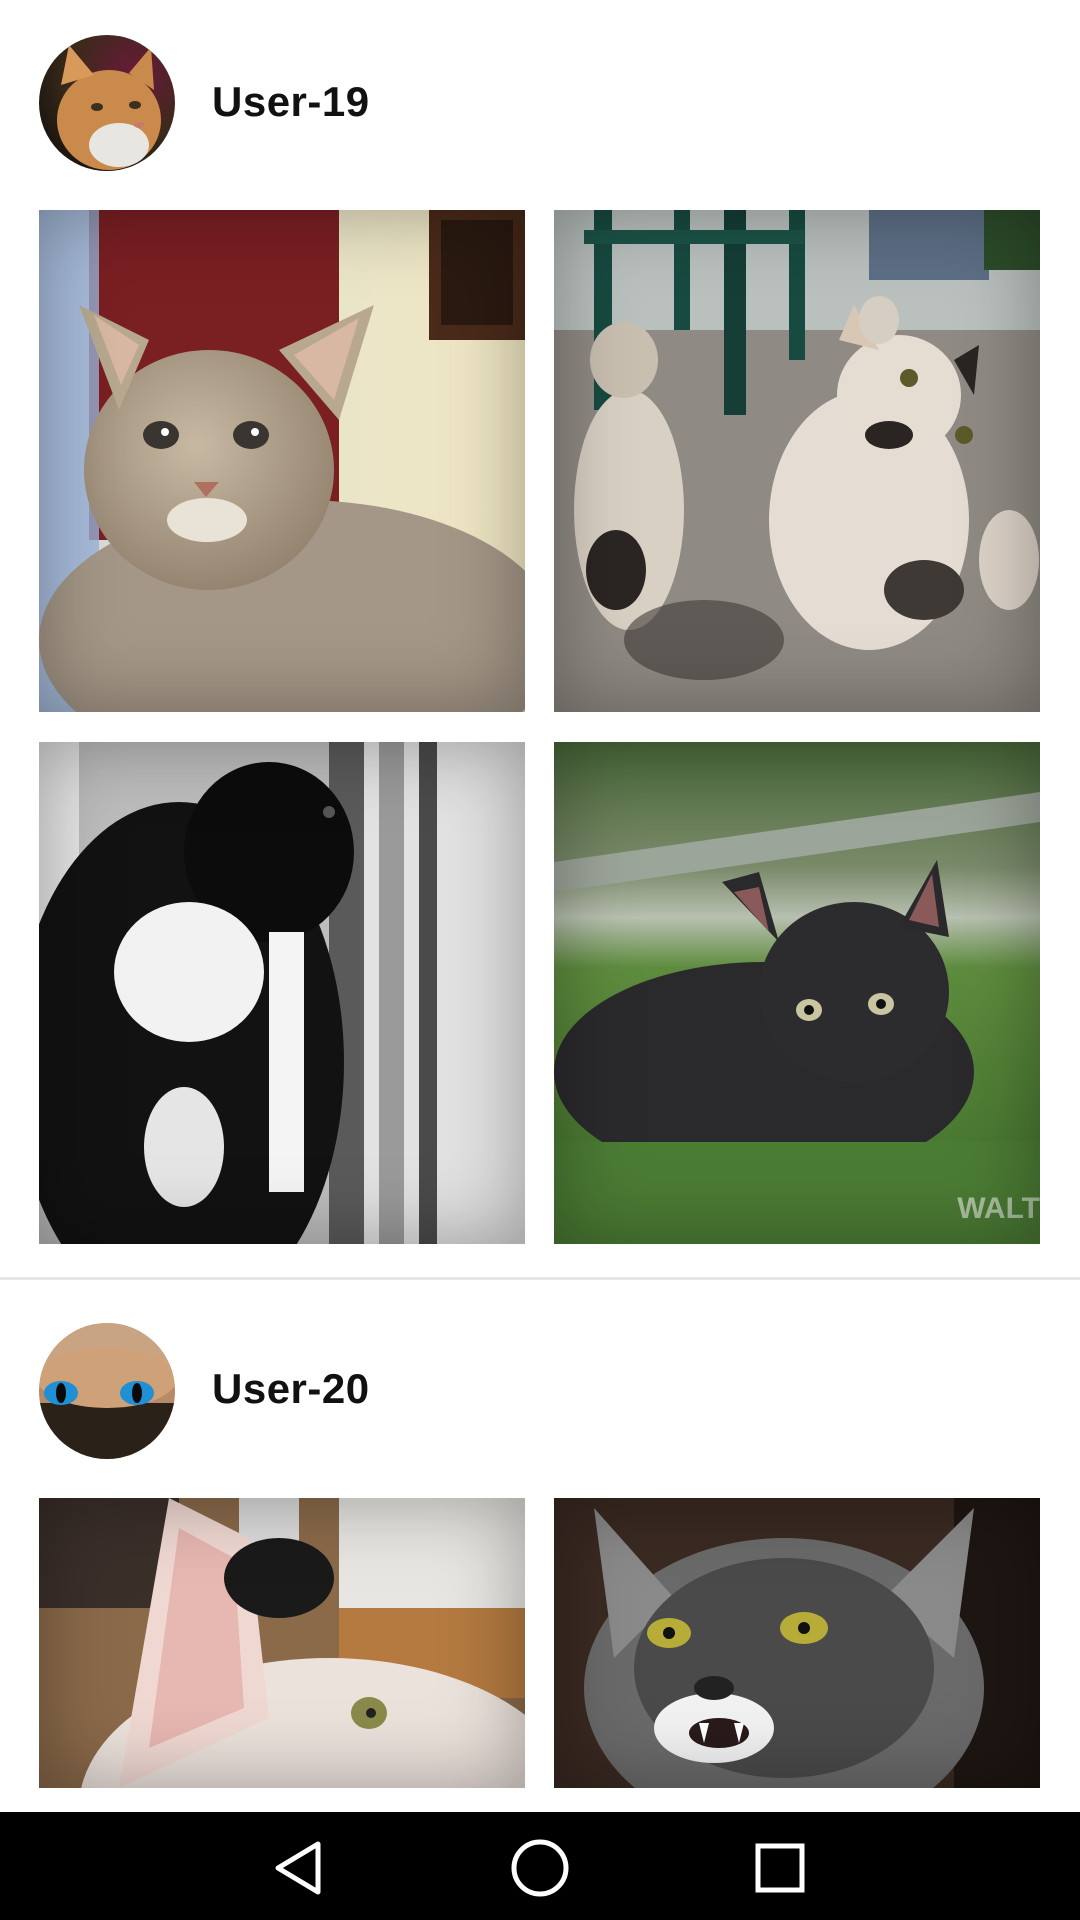  Describe the element at coordinates (998, 1208) in the screenshot. I see `photo-watermark: WALT` at that location.